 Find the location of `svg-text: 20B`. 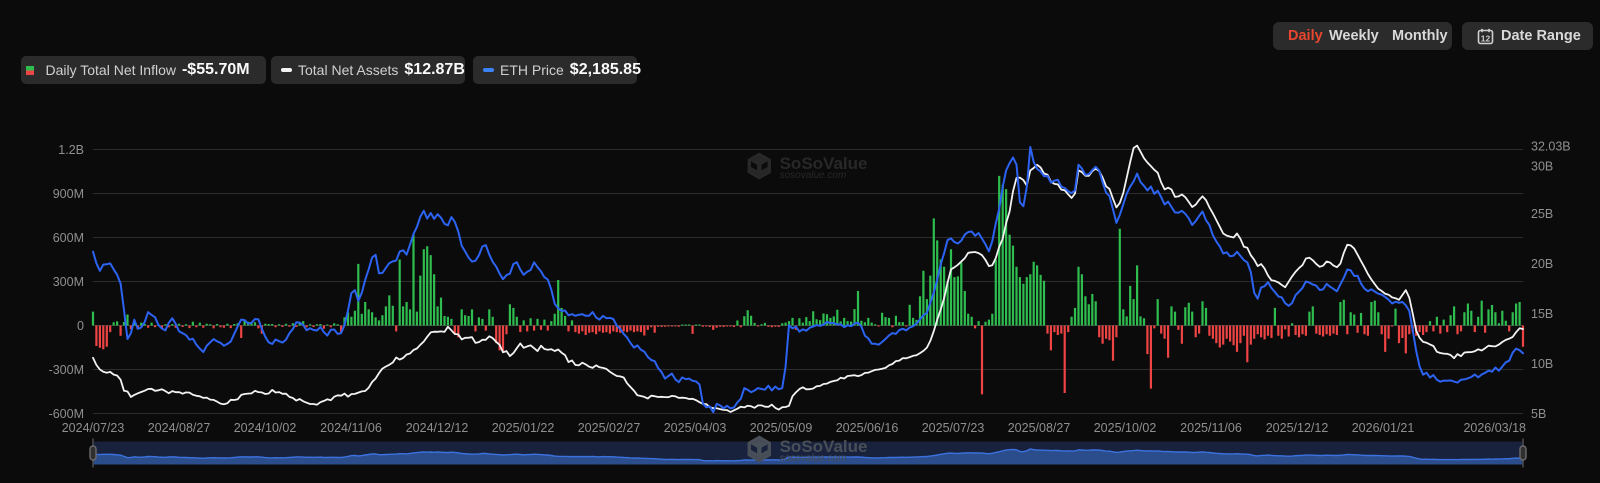

svg-text: 20B is located at coordinates (1542, 264).